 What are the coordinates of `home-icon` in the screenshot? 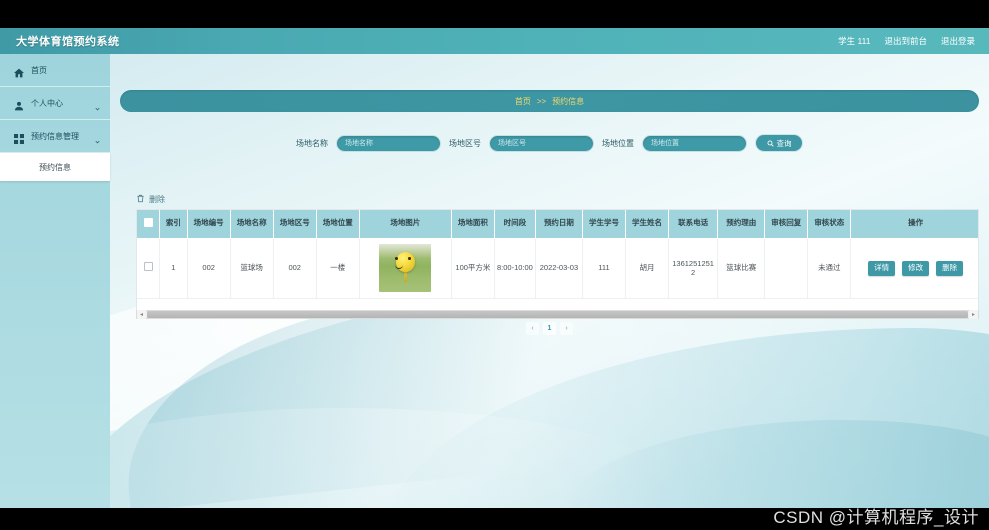 It's located at (19, 71).